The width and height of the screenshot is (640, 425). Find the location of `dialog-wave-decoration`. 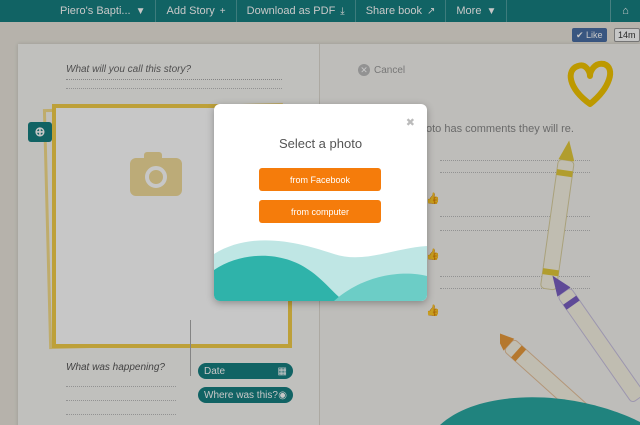

dialog-wave-decoration is located at coordinates (320, 270).